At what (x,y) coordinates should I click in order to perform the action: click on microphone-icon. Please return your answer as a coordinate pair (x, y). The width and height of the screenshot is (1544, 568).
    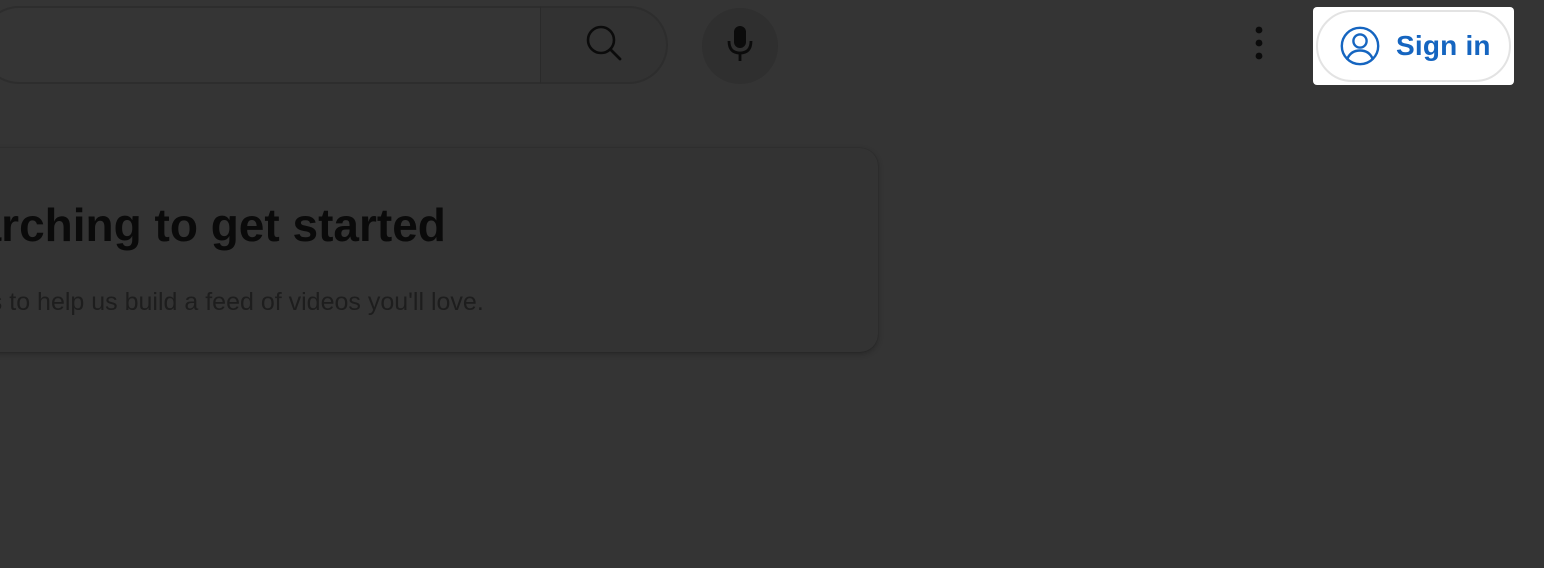
    Looking at the image, I should click on (740, 46).